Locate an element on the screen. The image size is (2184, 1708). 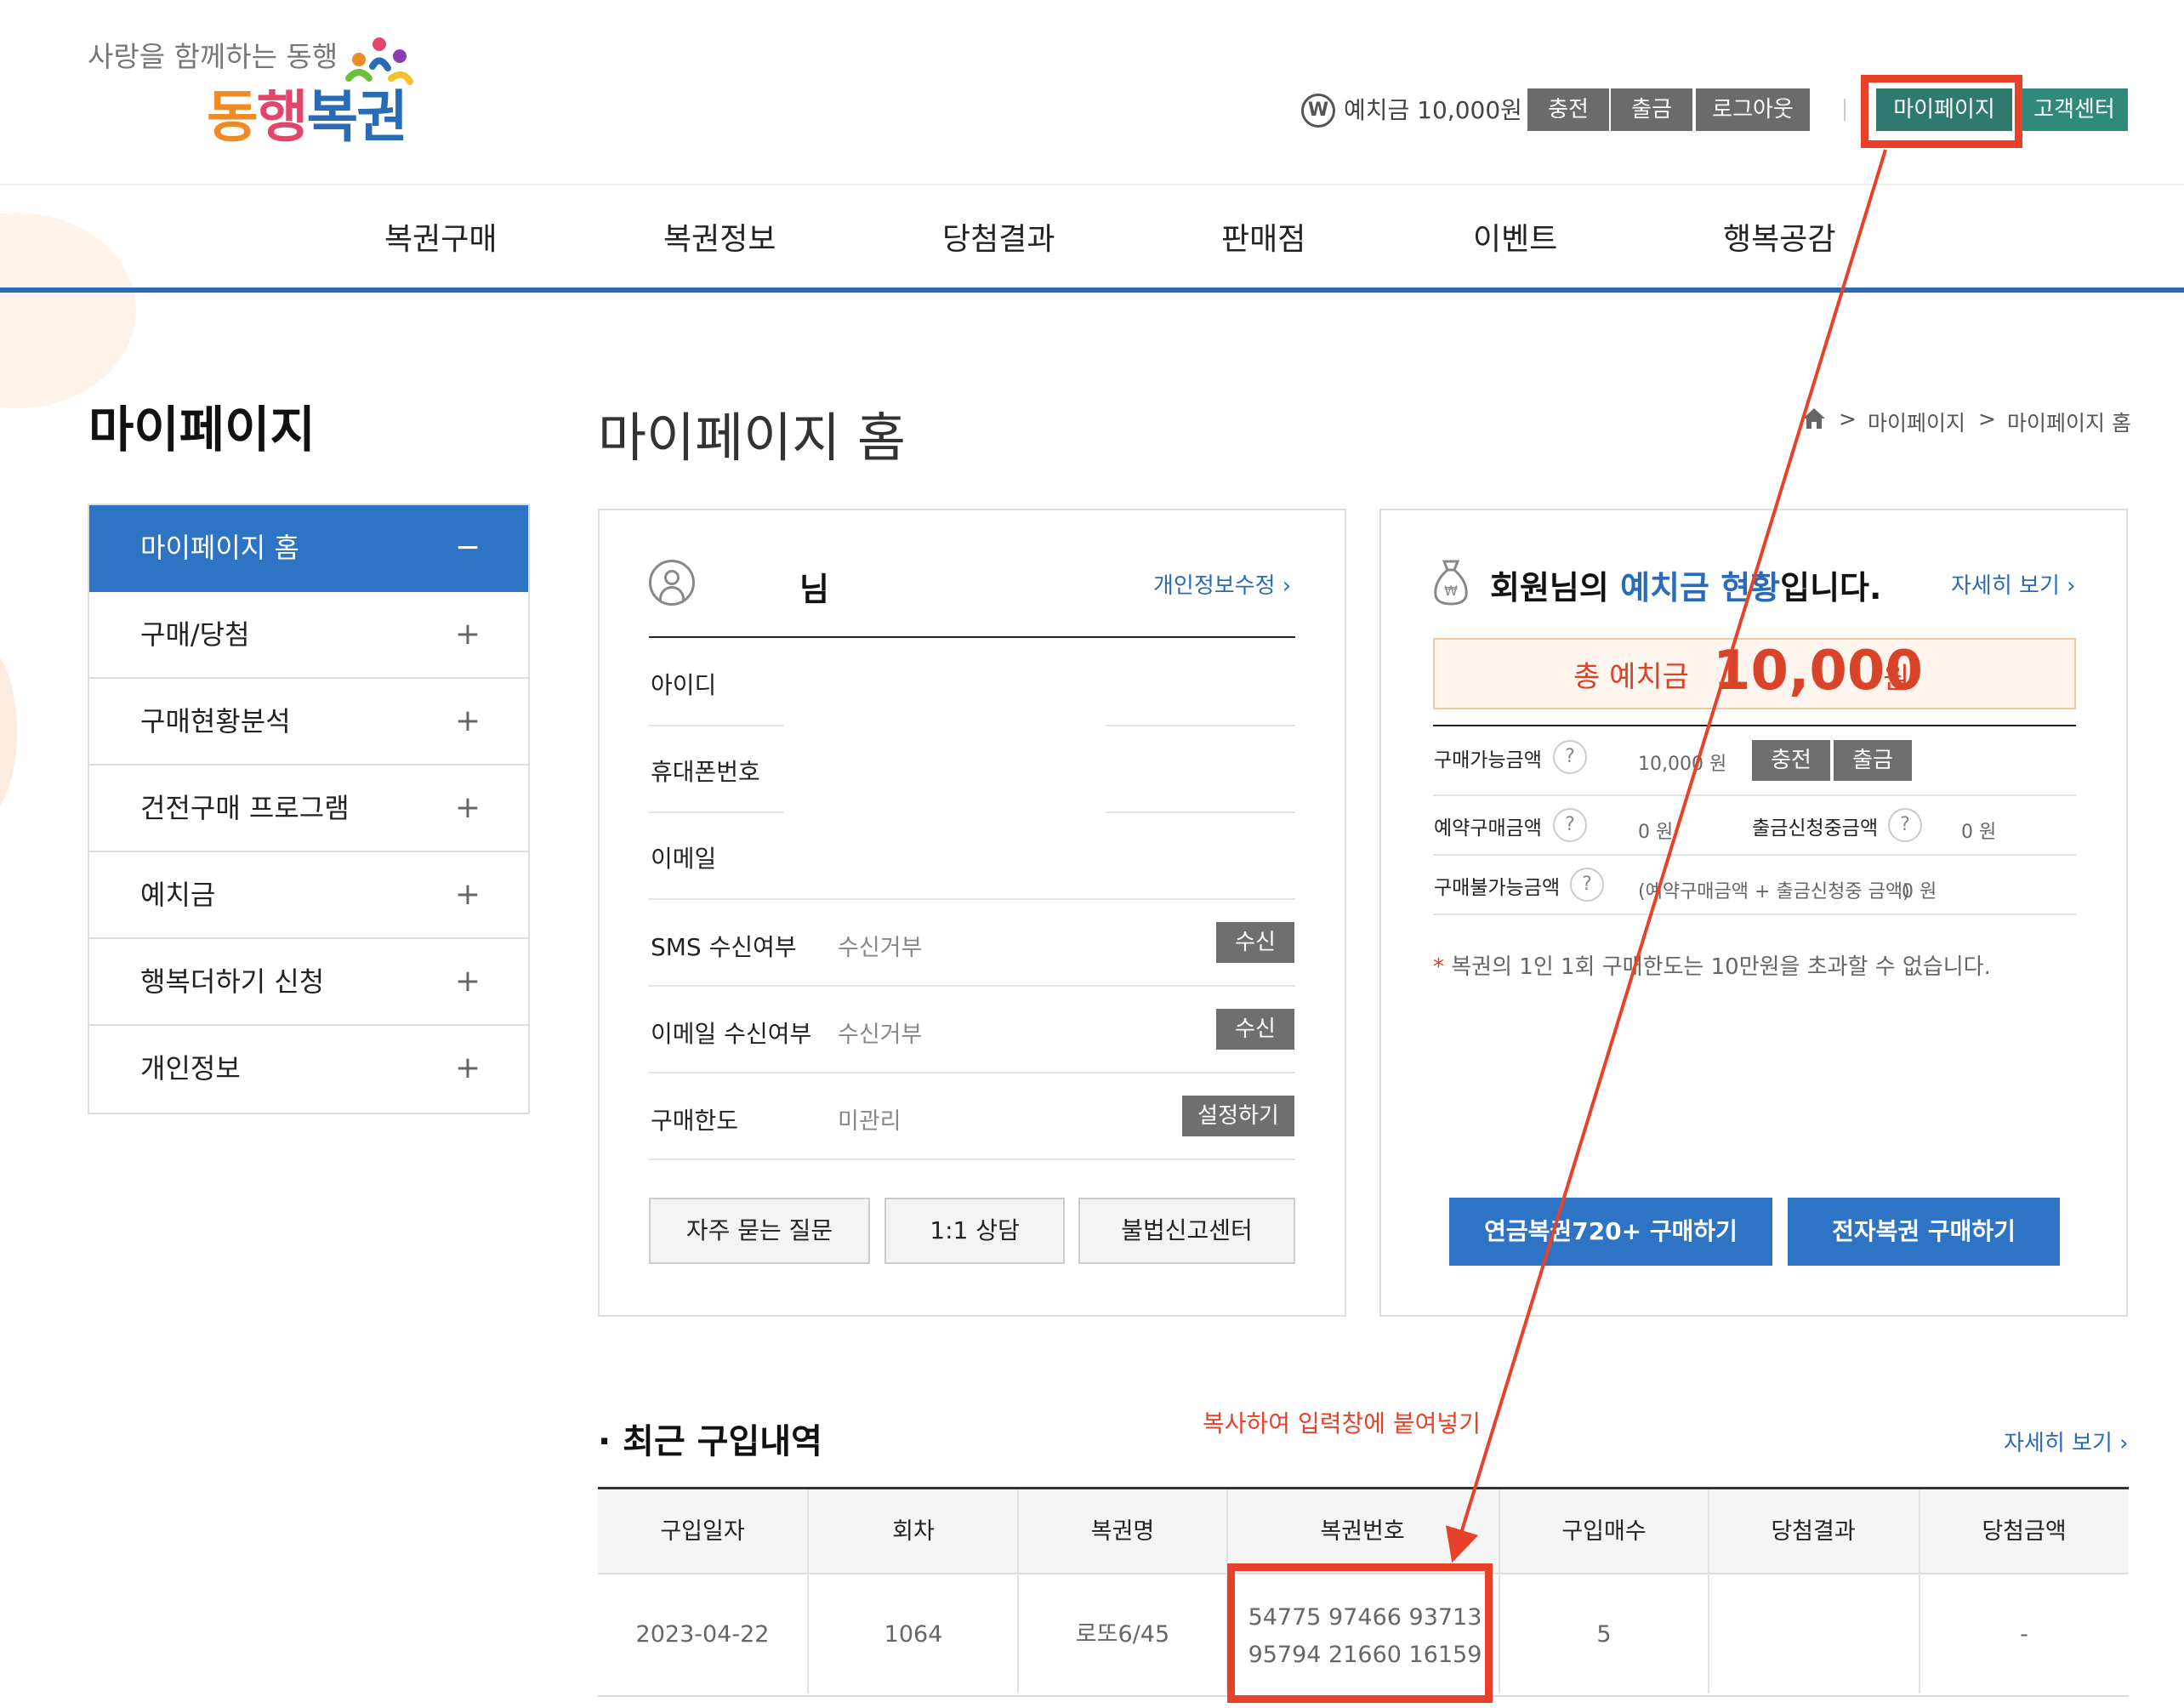
lottery-name: 로또6/45 is located at coordinates (1122, 1634).